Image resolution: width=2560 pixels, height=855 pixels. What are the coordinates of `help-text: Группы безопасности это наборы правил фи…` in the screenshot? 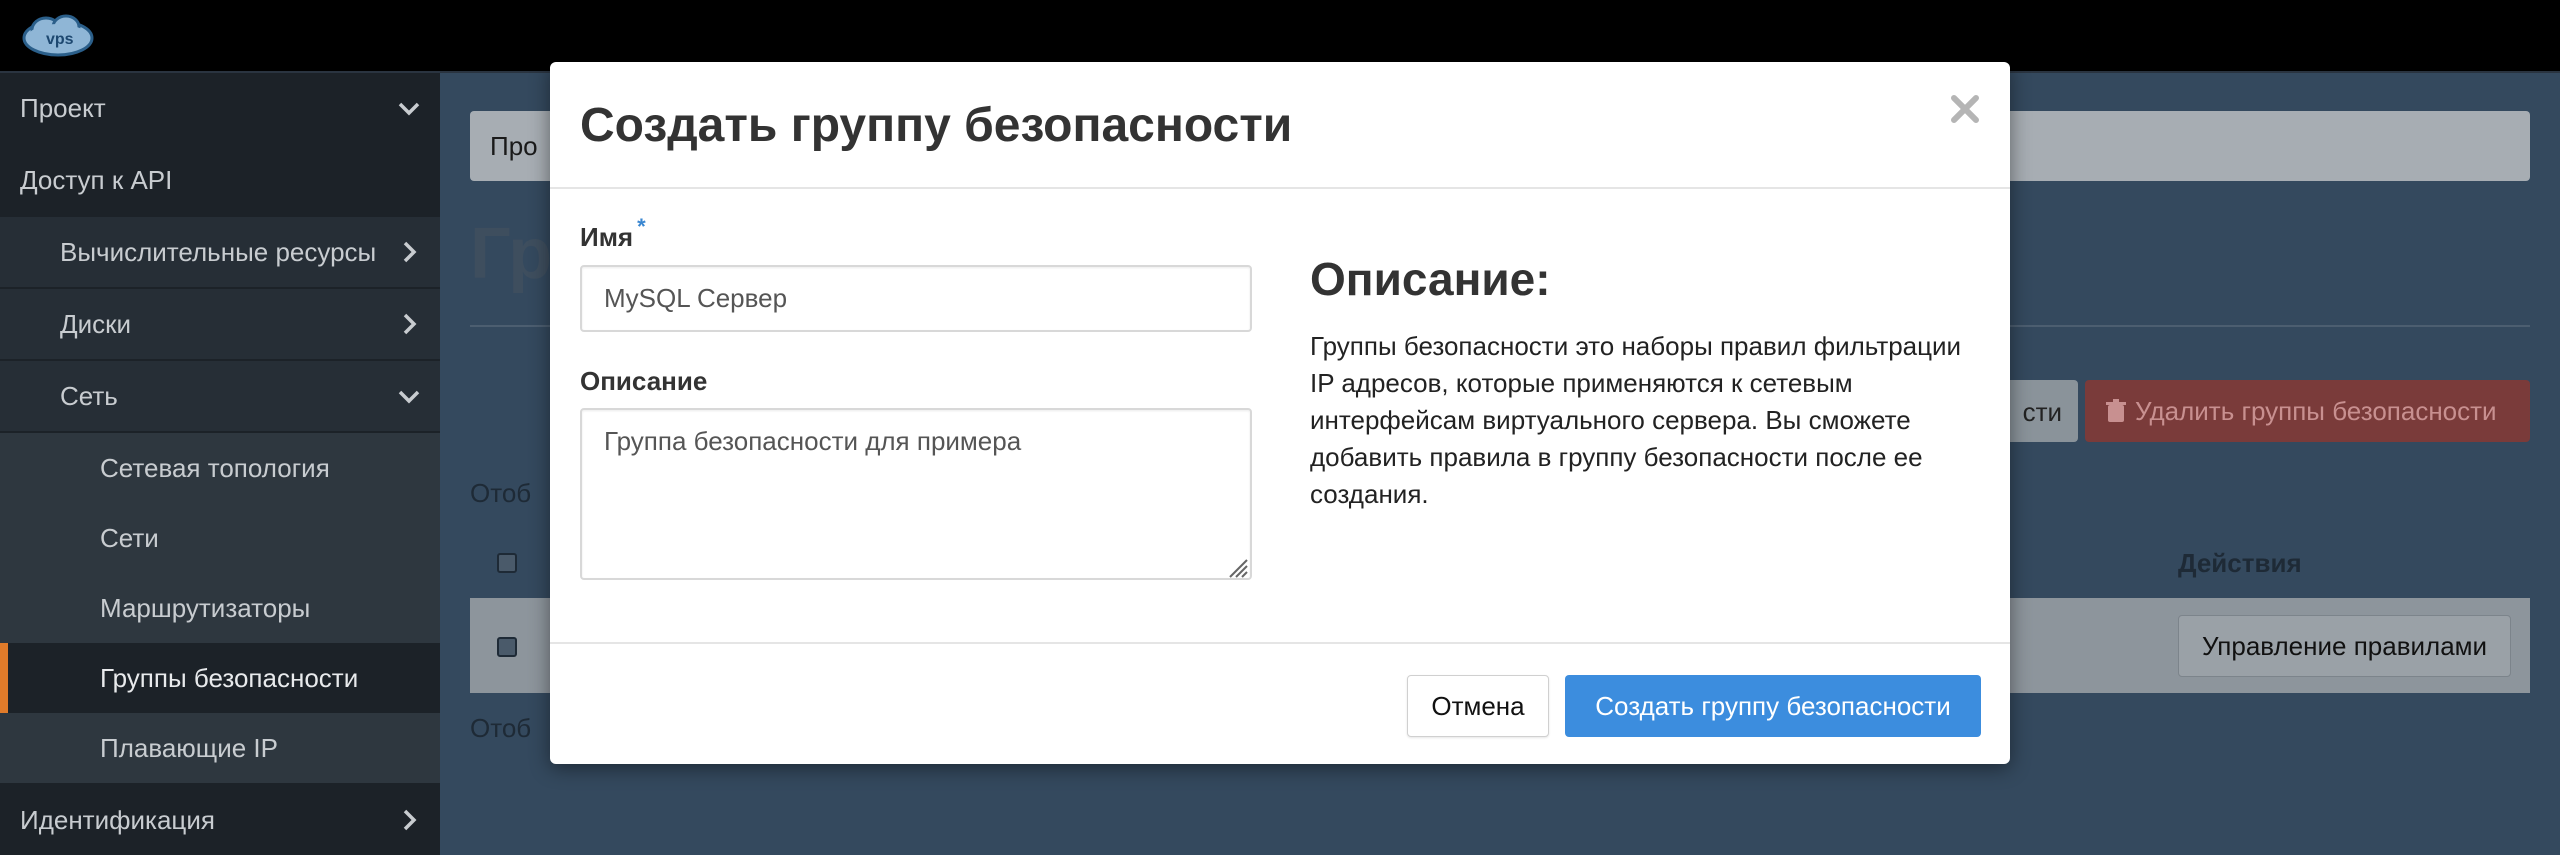 It's located at (1636, 420).